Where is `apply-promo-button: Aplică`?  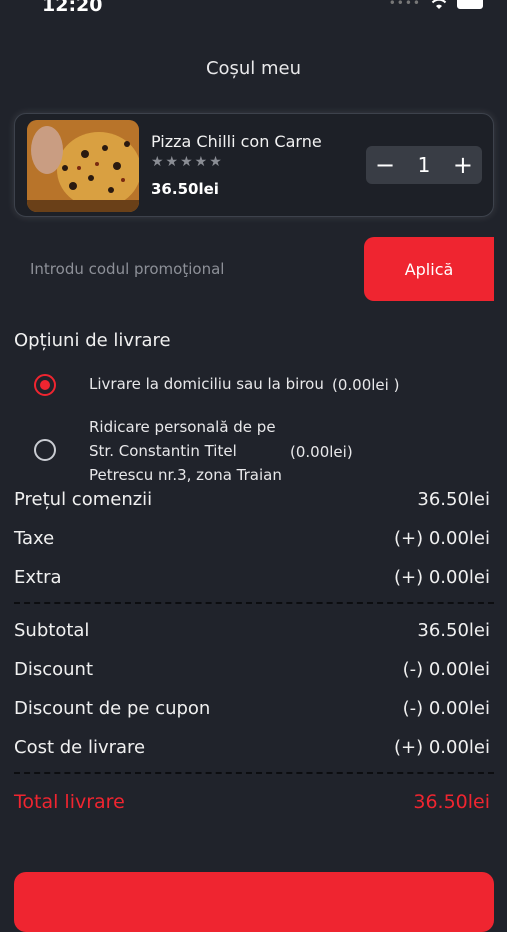
apply-promo-button: Aplică is located at coordinates (429, 269).